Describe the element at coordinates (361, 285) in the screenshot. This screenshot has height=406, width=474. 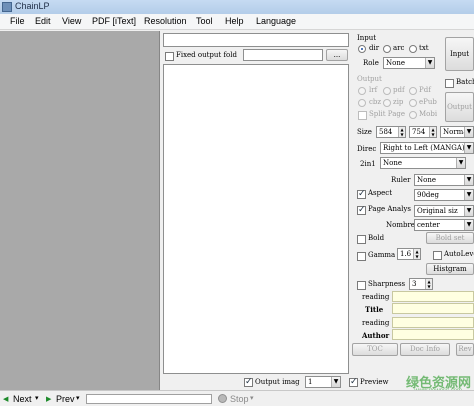
I see `sharpness-checkbox` at that location.